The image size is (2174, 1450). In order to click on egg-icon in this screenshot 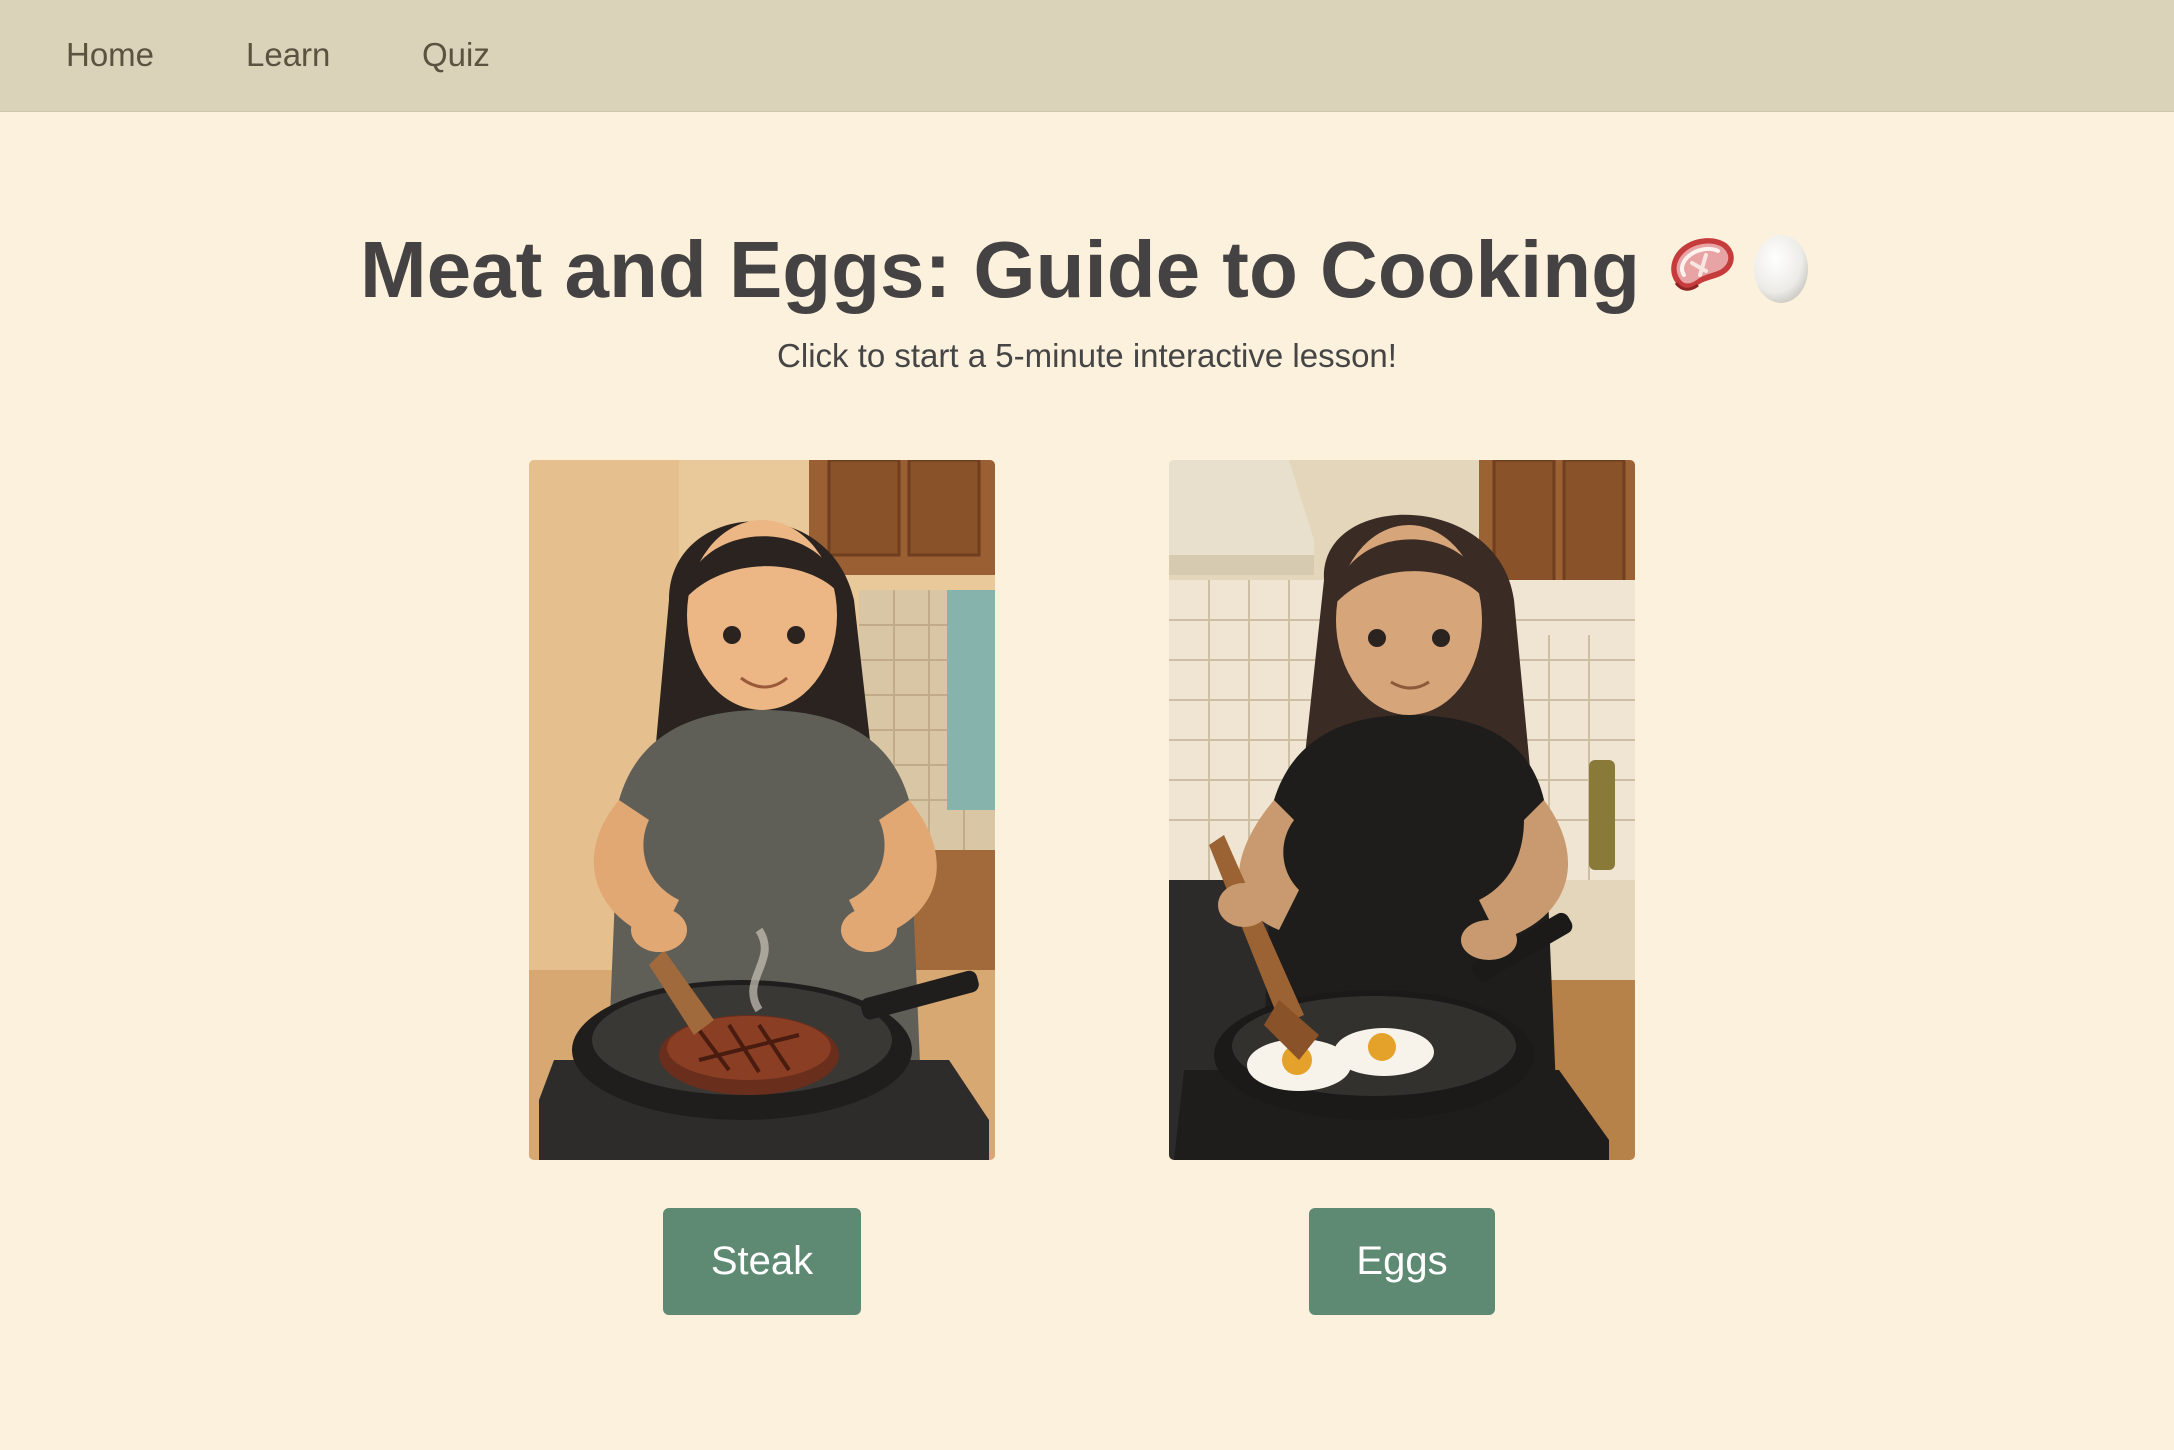, I will do `click(1781, 275)`.